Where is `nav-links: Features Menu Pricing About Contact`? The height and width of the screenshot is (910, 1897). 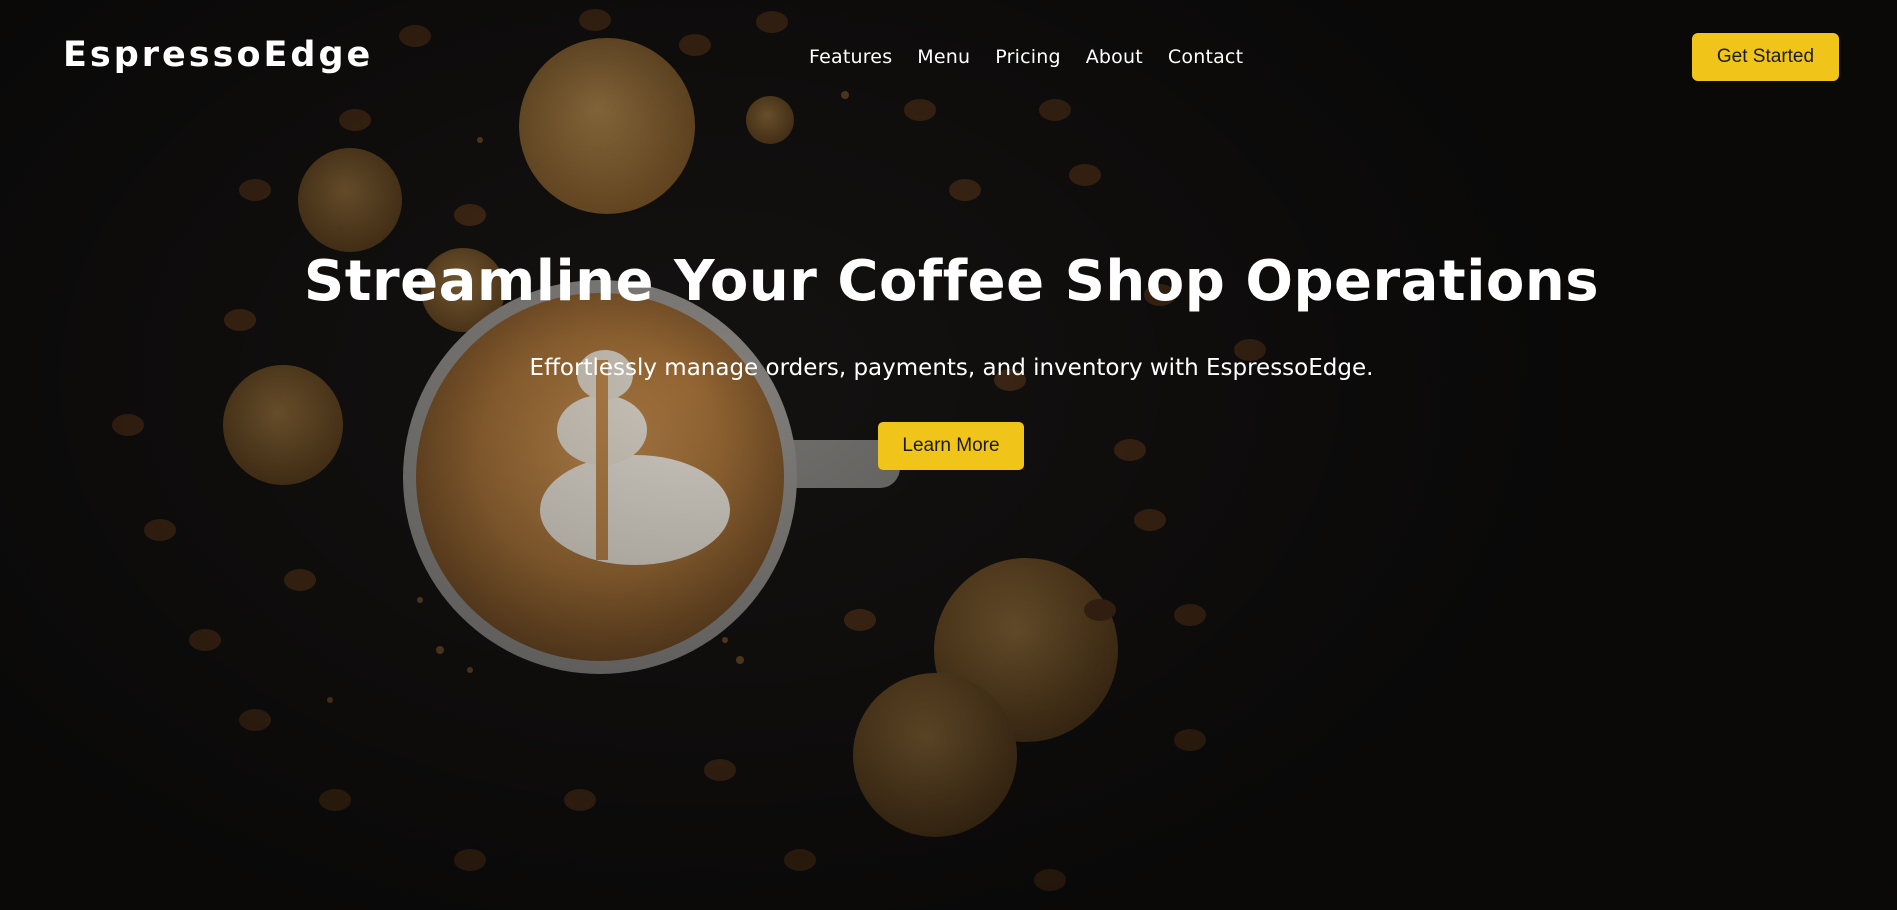 nav-links: Features Menu Pricing About Contact is located at coordinates (1026, 57).